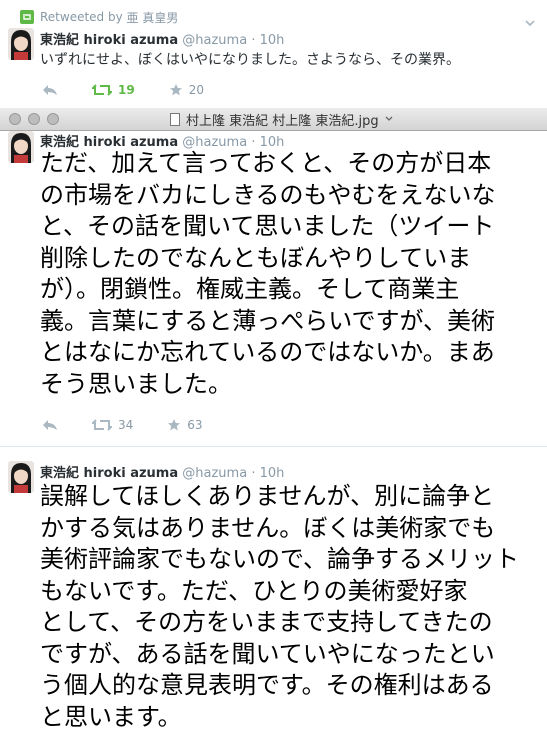 Image resolution: width=547 pixels, height=737 pixels. I want to click on tweet-text-line: ですが、ある話を聞いていやになったとい, so click(267, 653).